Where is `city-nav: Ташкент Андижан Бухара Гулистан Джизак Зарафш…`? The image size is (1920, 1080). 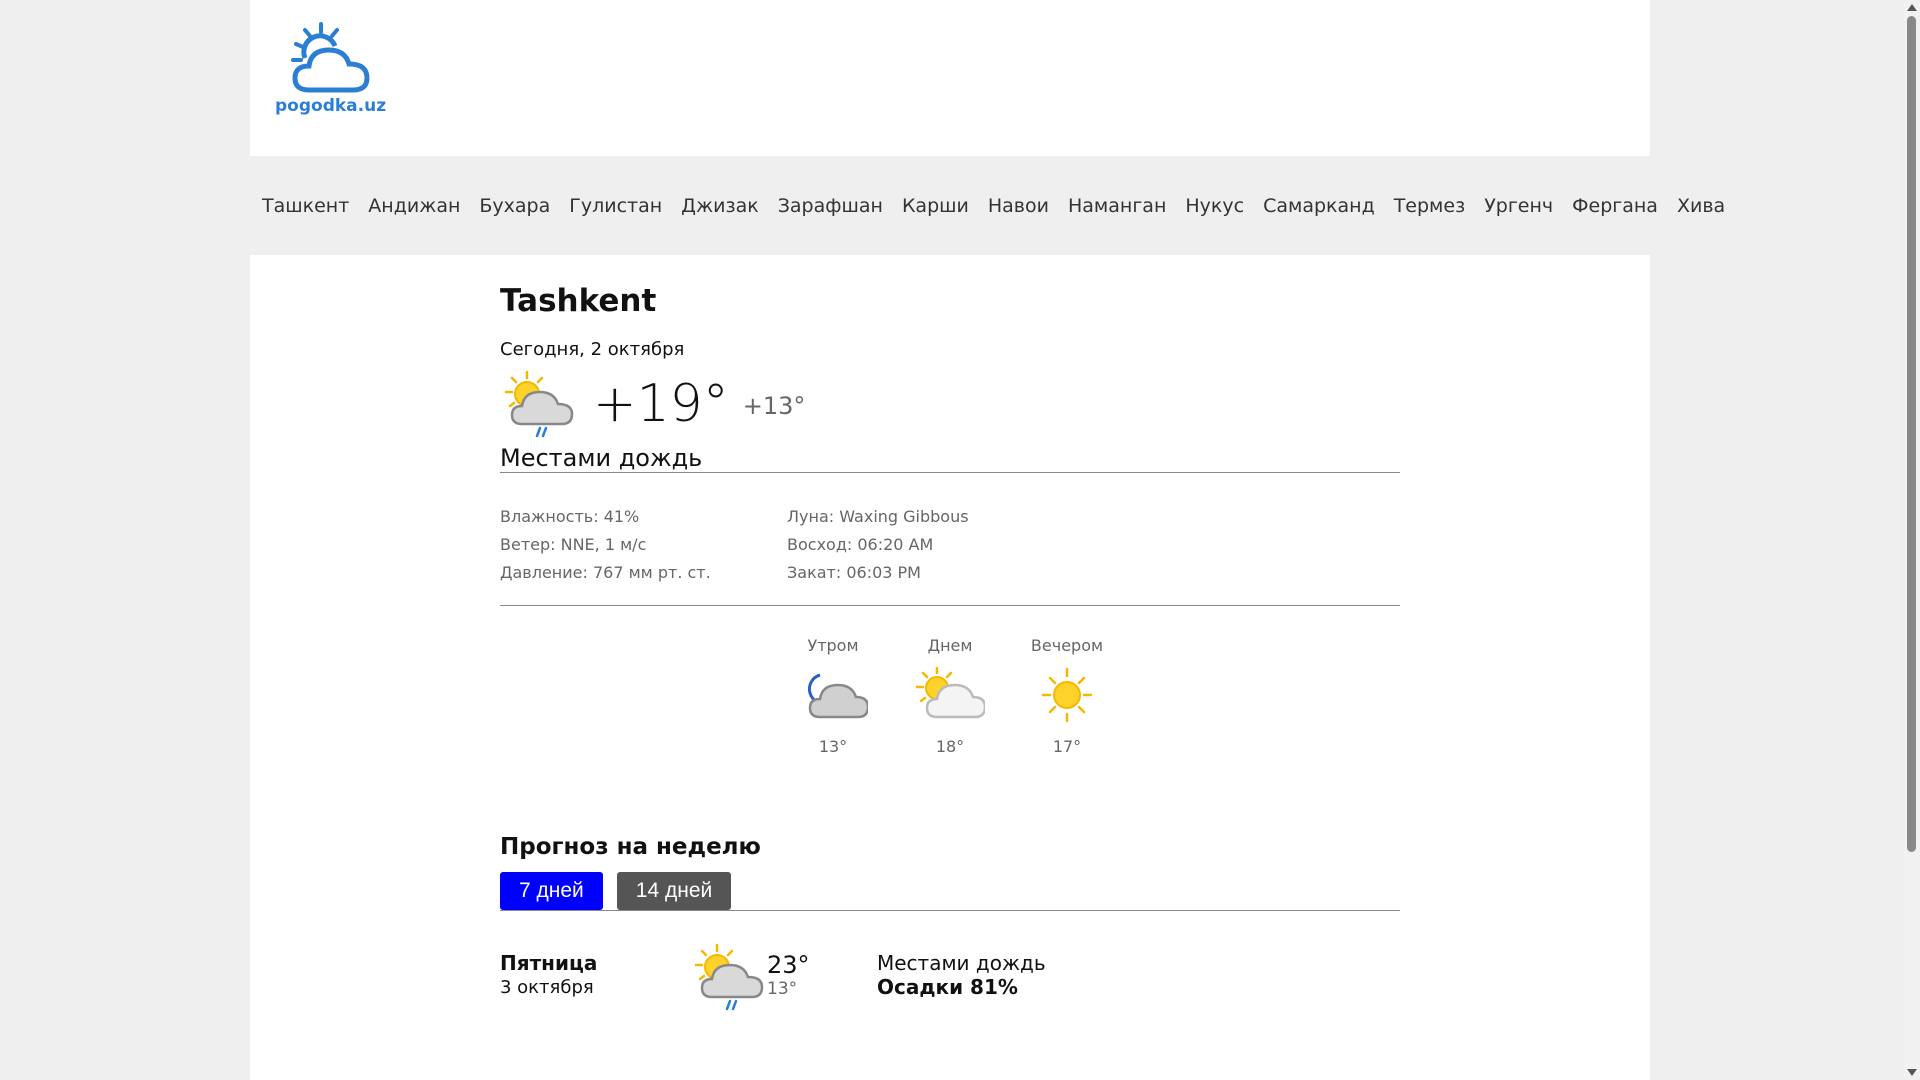 city-nav: Ташкент Андижан Бухара Гулистан Джизак Зарафш… is located at coordinates (987, 205).